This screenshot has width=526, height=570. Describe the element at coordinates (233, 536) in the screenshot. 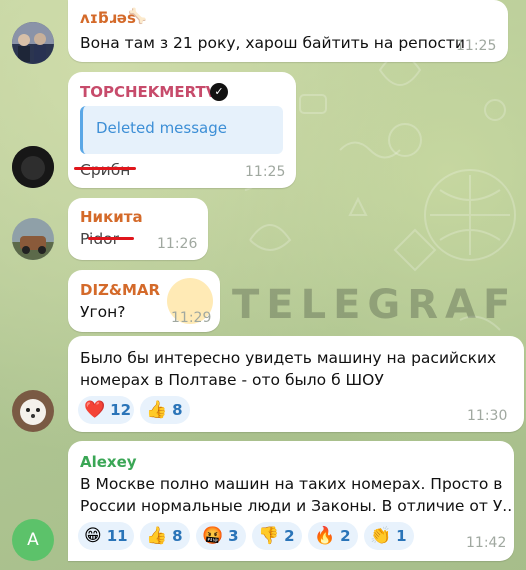

I see `reaction-count: 3` at that location.